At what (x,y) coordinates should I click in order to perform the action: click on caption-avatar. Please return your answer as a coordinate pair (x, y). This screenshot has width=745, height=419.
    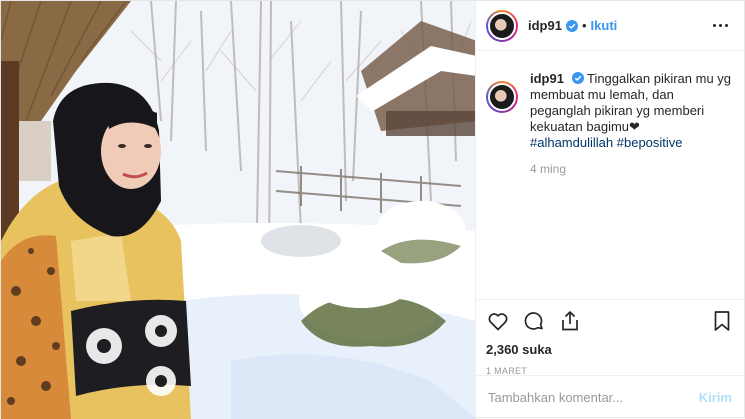
    Looking at the image, I should click on (502, 97).